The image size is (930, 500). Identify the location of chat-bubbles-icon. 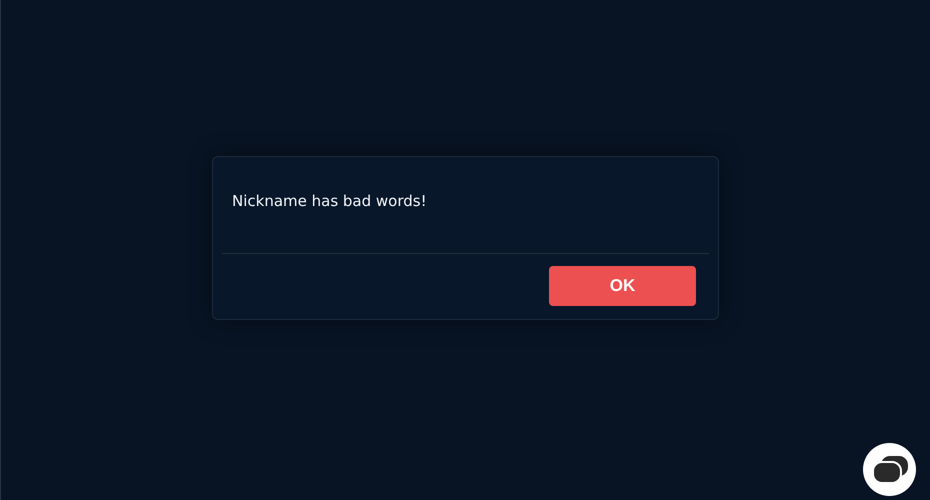
(890, 470).